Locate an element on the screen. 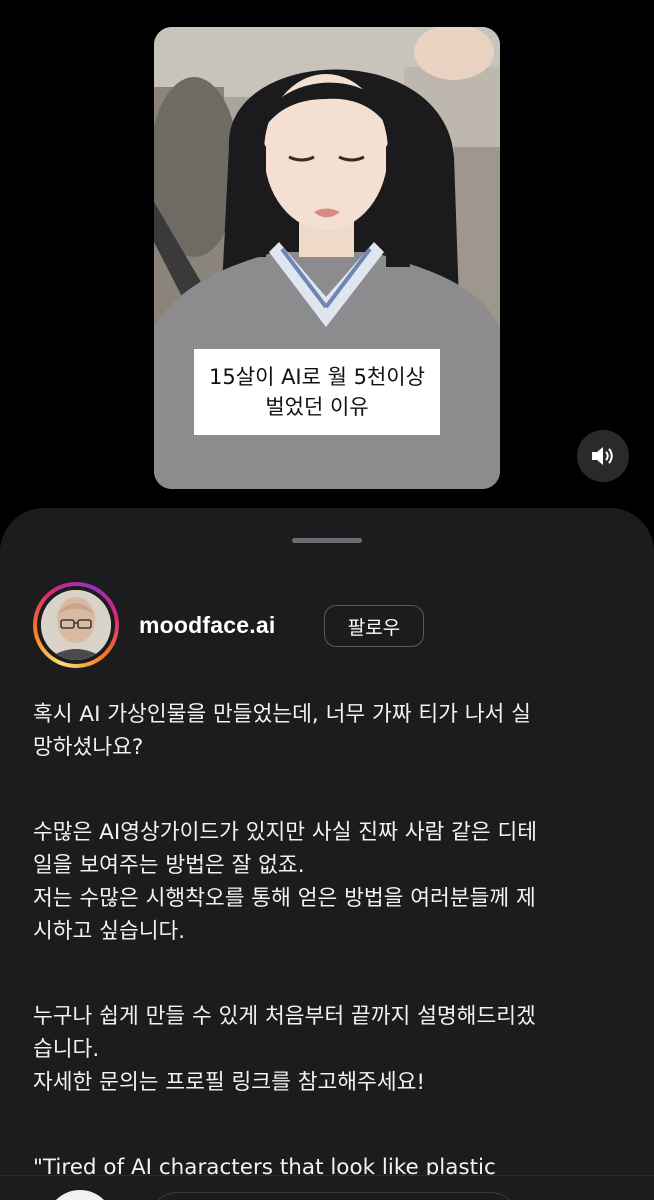 This screenshot has height=1200, width=654. follow-button: 팔로우 is located at coordinates (374, 626).